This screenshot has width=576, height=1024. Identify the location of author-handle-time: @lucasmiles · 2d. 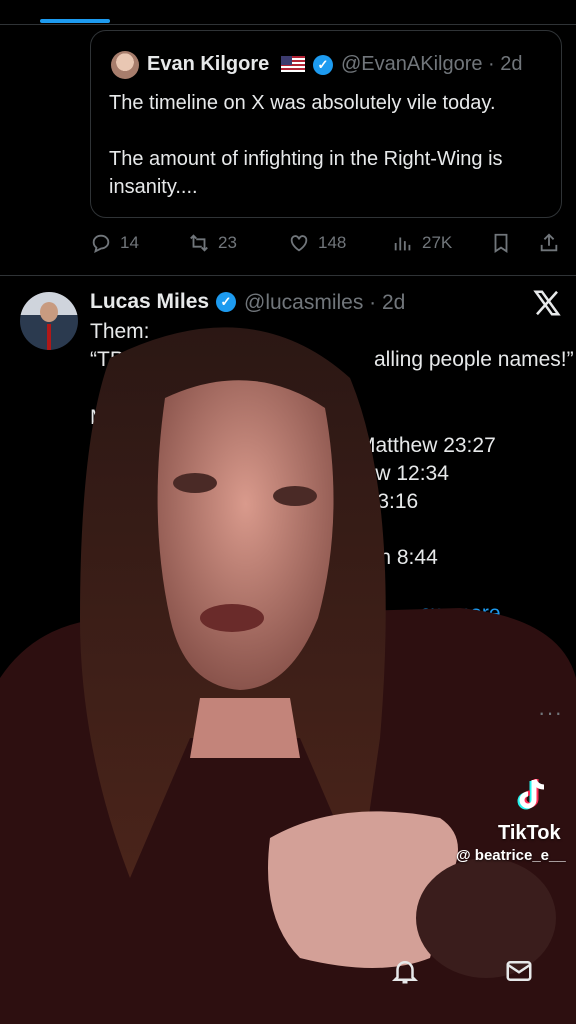
(325, 302).